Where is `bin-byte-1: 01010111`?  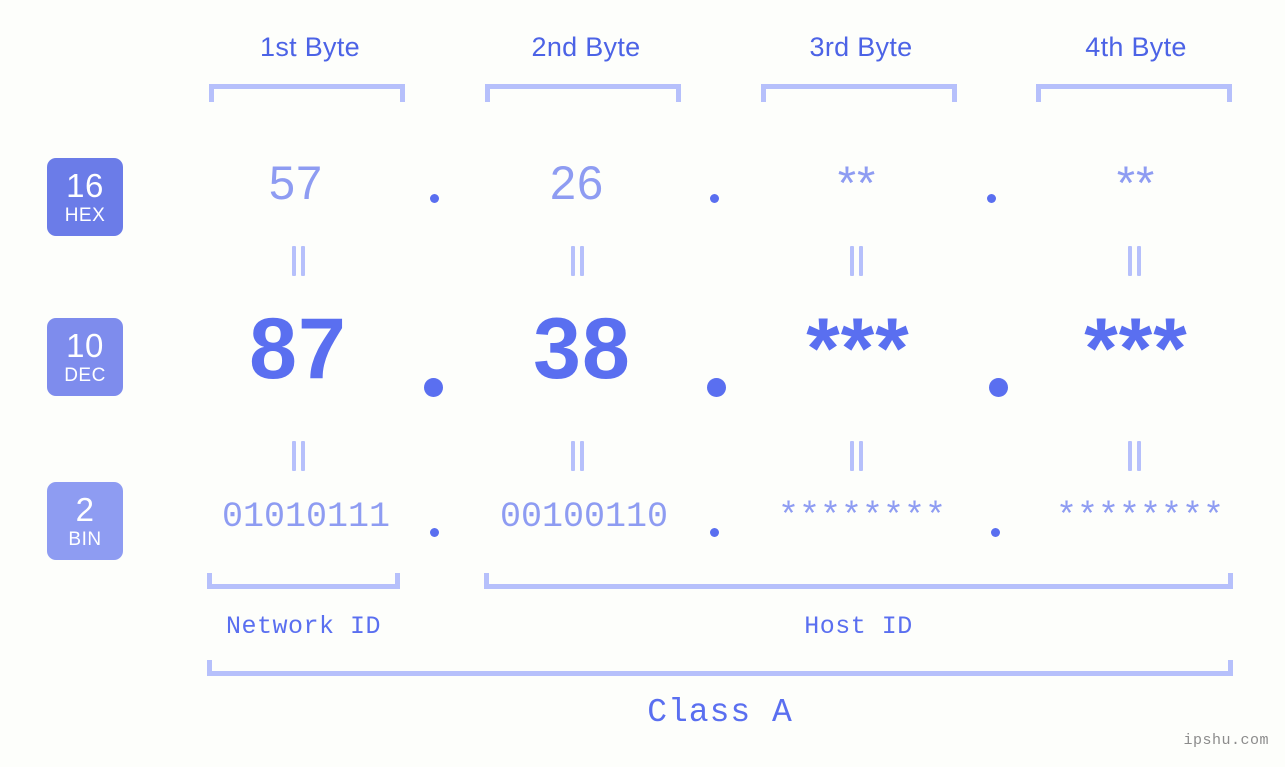
bin-byte-1: 01010111 is located at coordinates (306, 517).